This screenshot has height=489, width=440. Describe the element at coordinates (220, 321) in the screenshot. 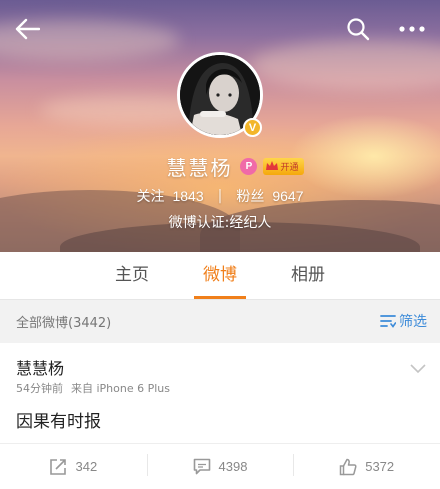

I see `filter-bar: 全部微博(3442) 筛选` at that location.